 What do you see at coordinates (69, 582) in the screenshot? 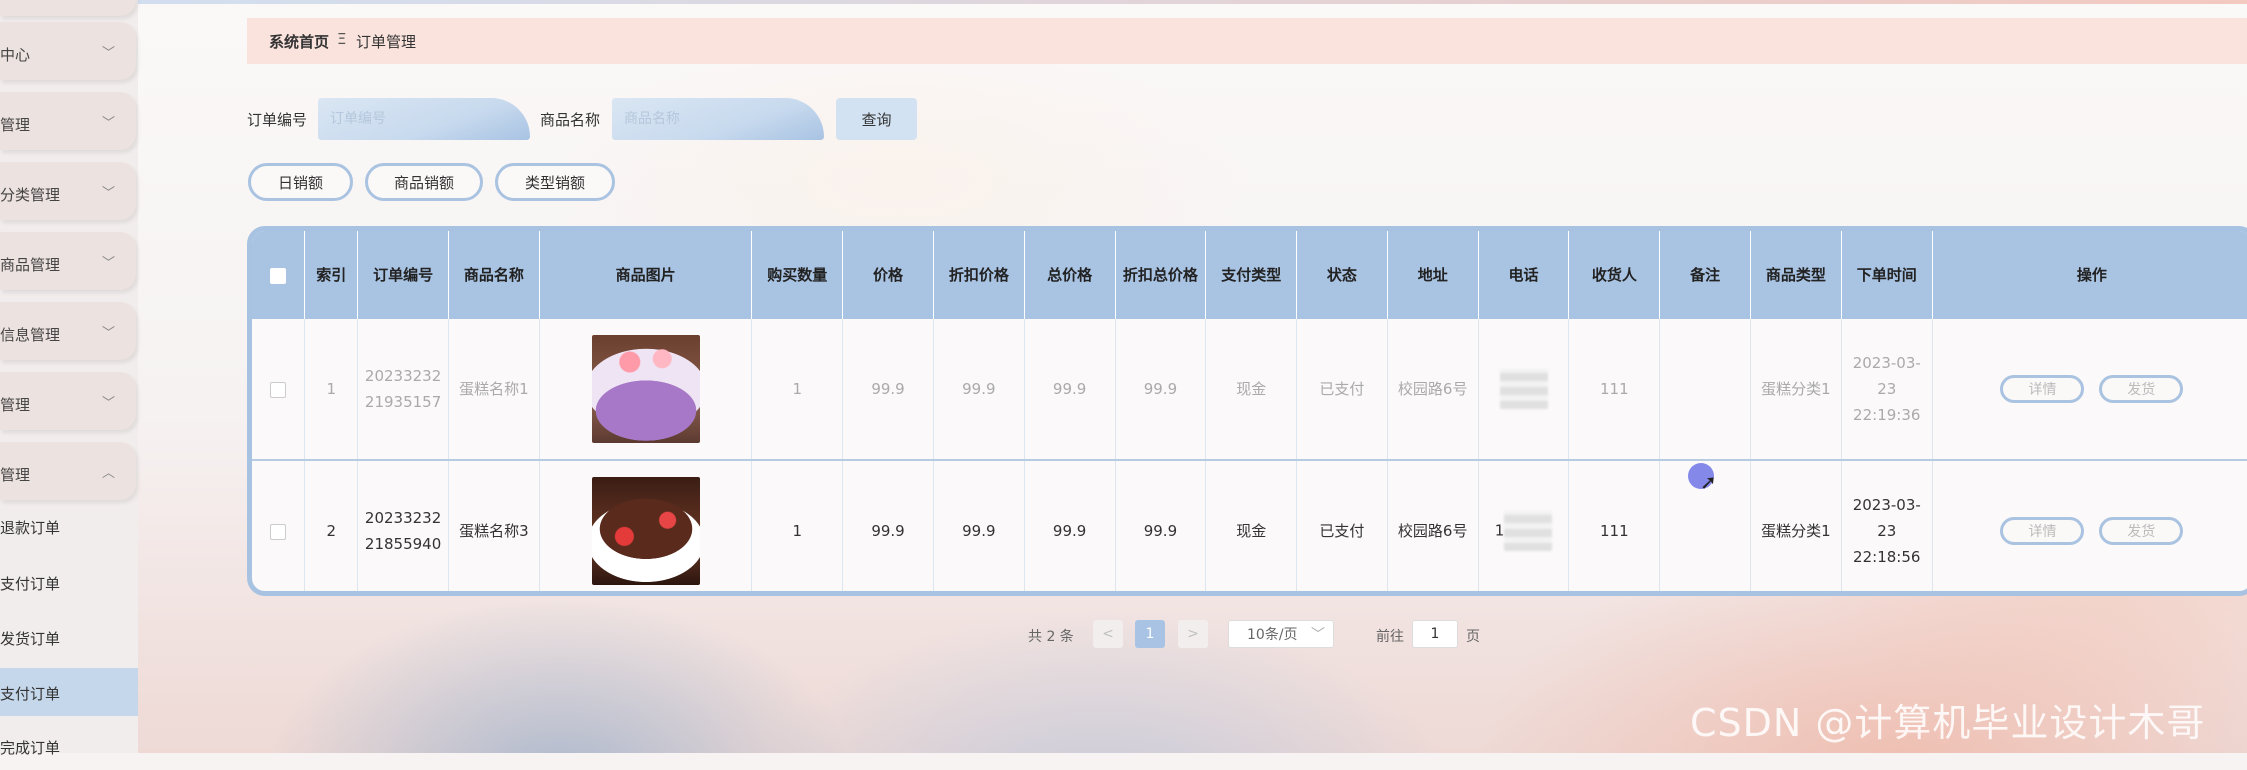
I see `sidebar-subitem-paid: 支付订单` at bounding box center [69, 582].